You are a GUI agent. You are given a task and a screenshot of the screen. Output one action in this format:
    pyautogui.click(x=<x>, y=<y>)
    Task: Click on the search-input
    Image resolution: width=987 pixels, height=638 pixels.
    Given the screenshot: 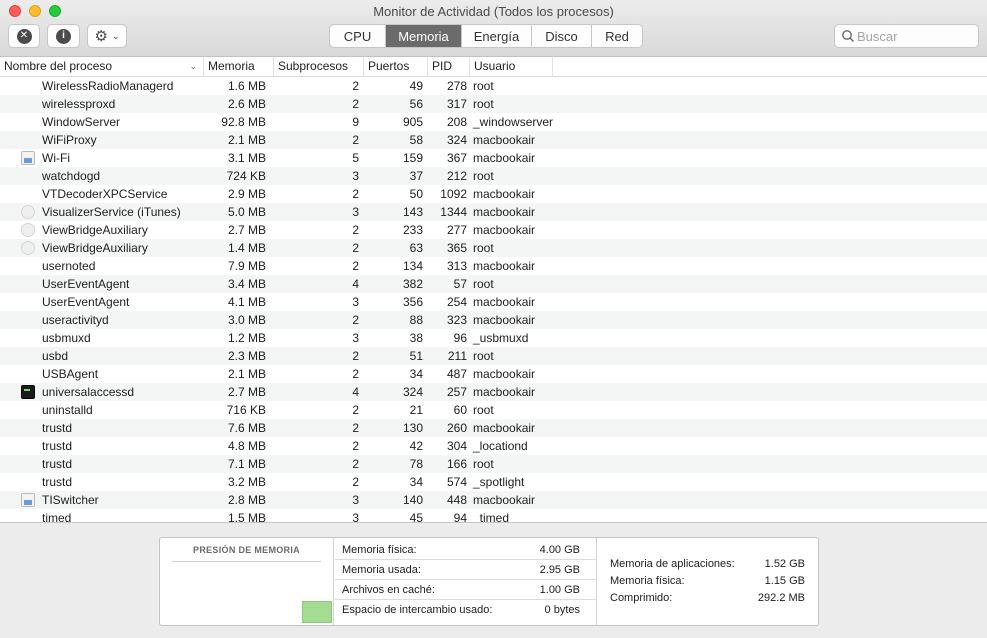 What is the action you would take?
    pyautogui.click(x=917, y=36)
    